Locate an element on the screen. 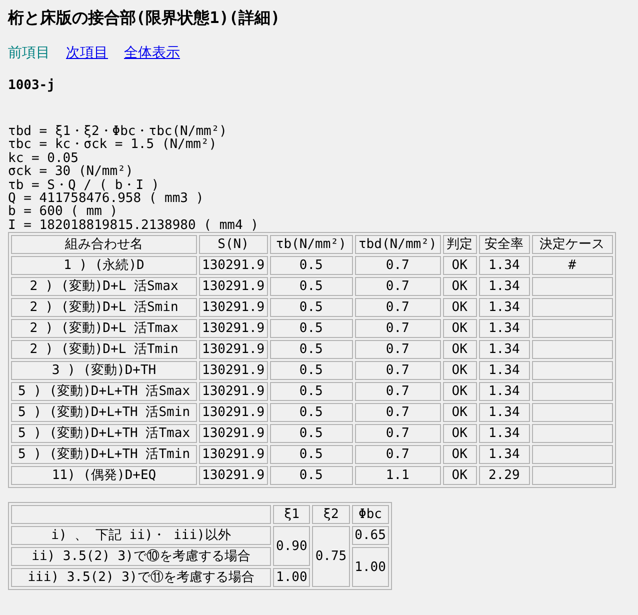 This screenshot has width=638, height=615. column-header: 判定 is located at coordinates (459, 244).